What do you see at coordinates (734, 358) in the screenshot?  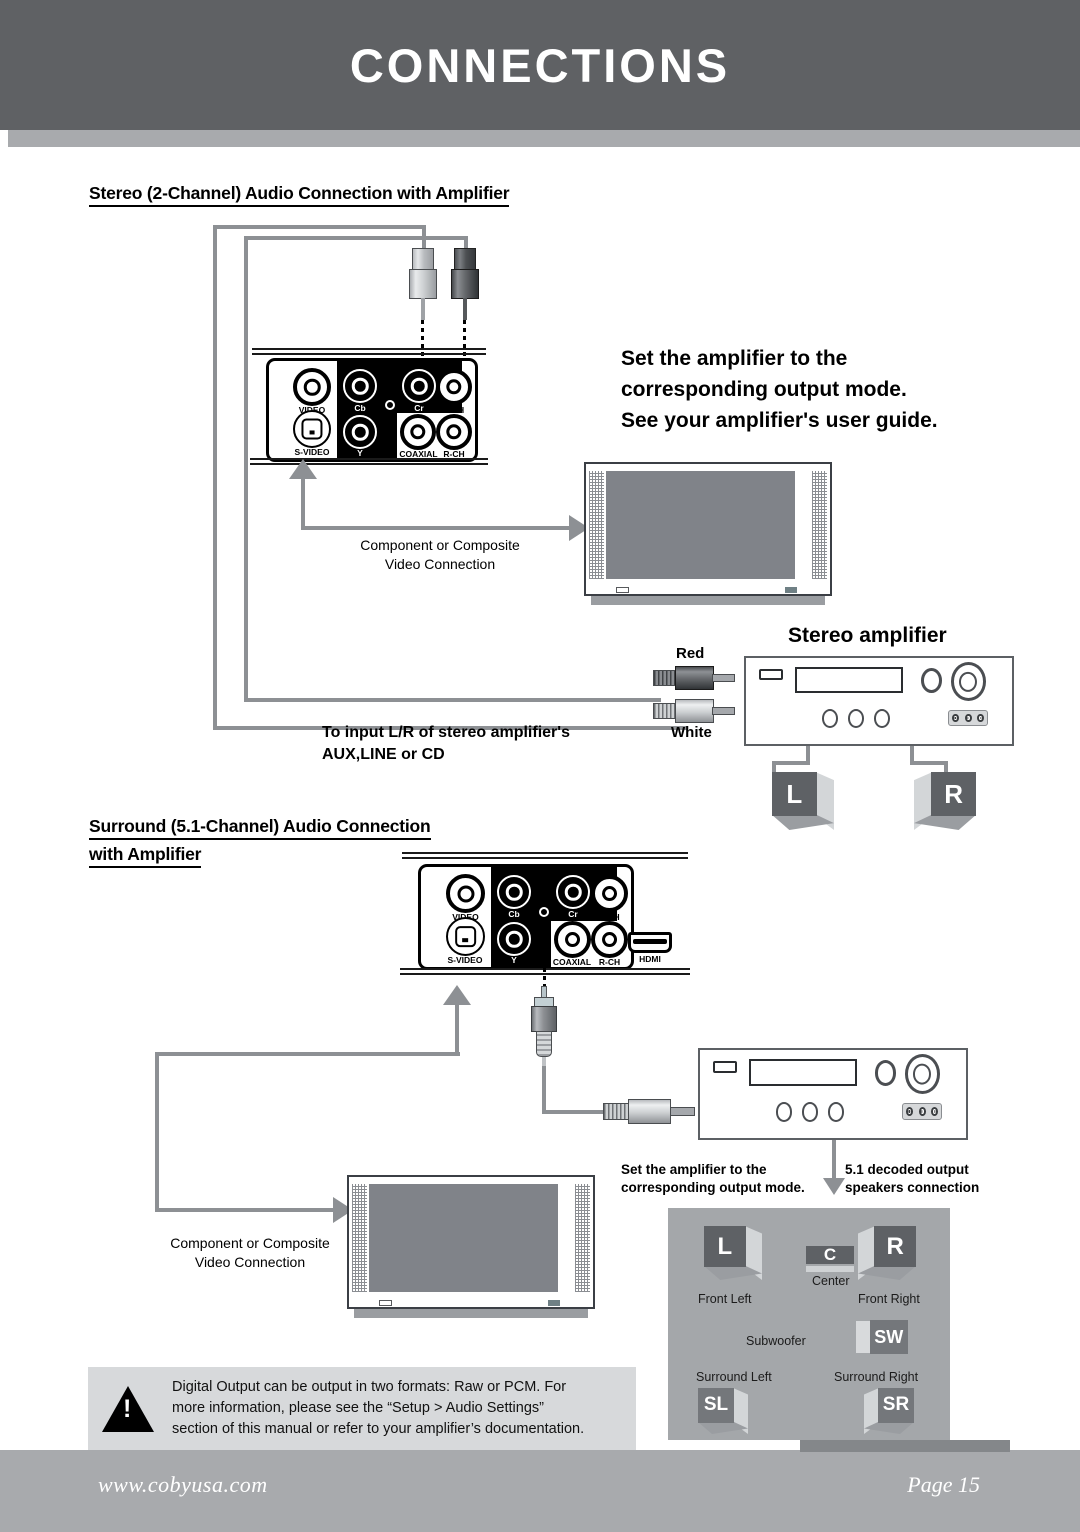 I see `stereo-note-line-1: Set the amplifier to the` at bounding box center [734, 358].